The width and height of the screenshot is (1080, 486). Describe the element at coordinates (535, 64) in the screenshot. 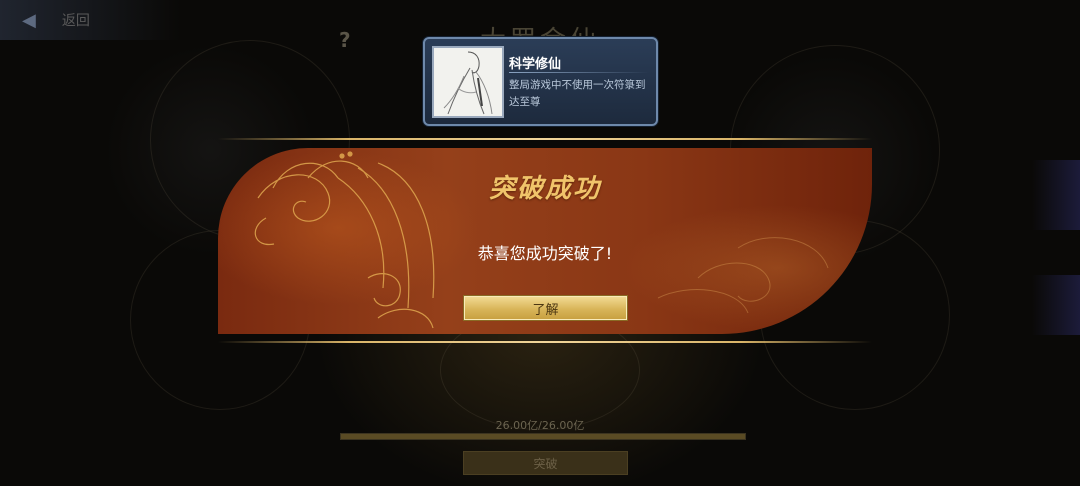

I see `achievement-title: 科学修仙` at that location.